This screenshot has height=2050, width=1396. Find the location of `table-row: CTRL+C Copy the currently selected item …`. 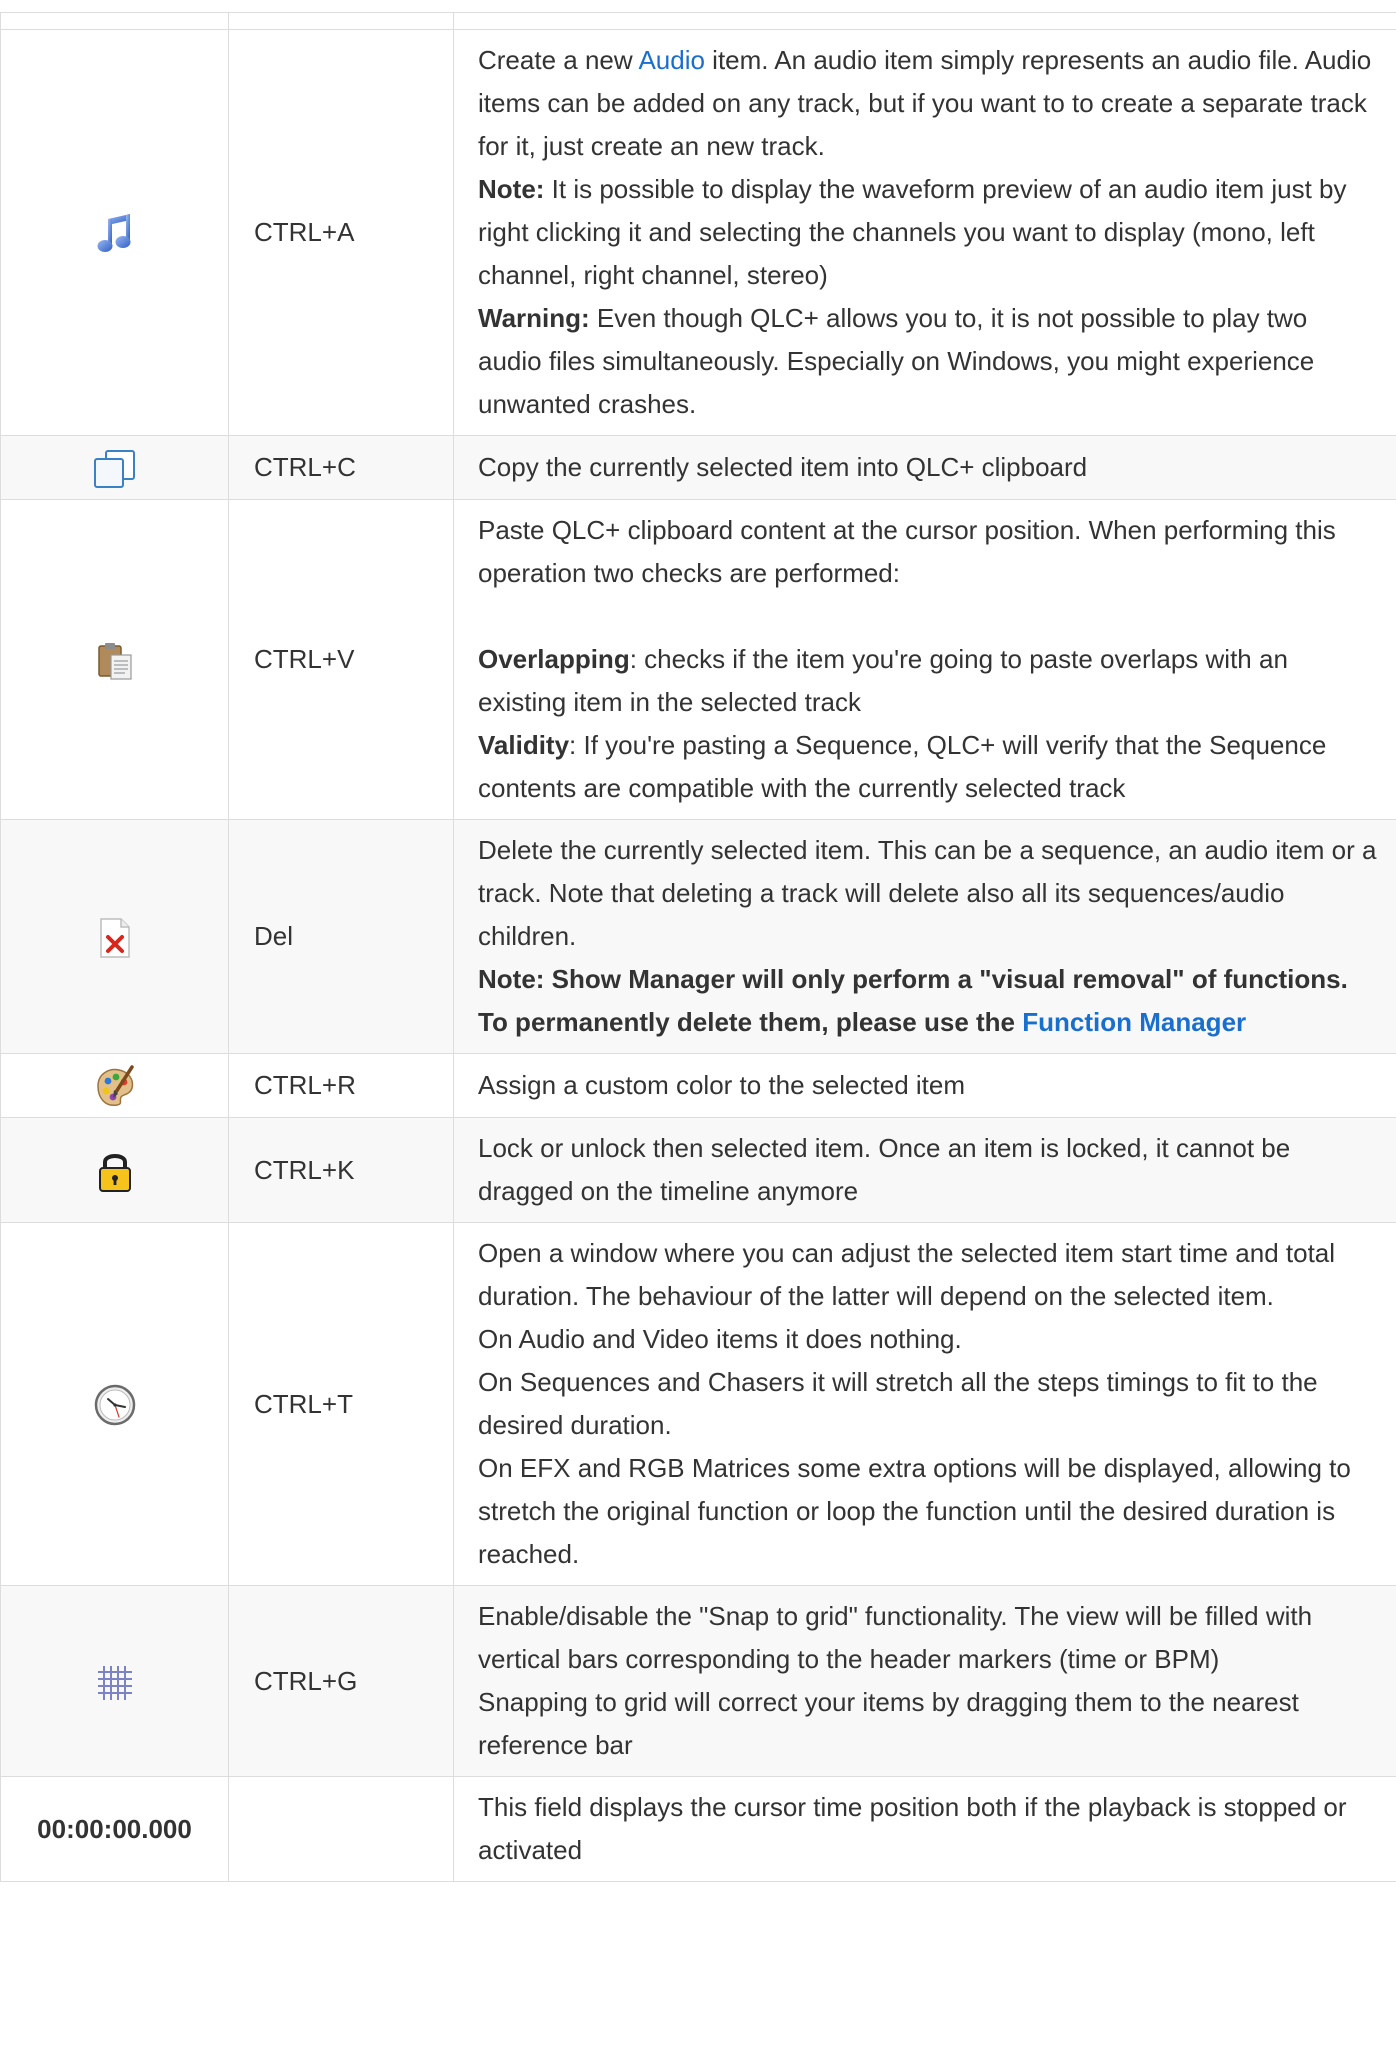

table-row: CTRL+C Copy the currently selected item … is located at coordinates (698, 468).